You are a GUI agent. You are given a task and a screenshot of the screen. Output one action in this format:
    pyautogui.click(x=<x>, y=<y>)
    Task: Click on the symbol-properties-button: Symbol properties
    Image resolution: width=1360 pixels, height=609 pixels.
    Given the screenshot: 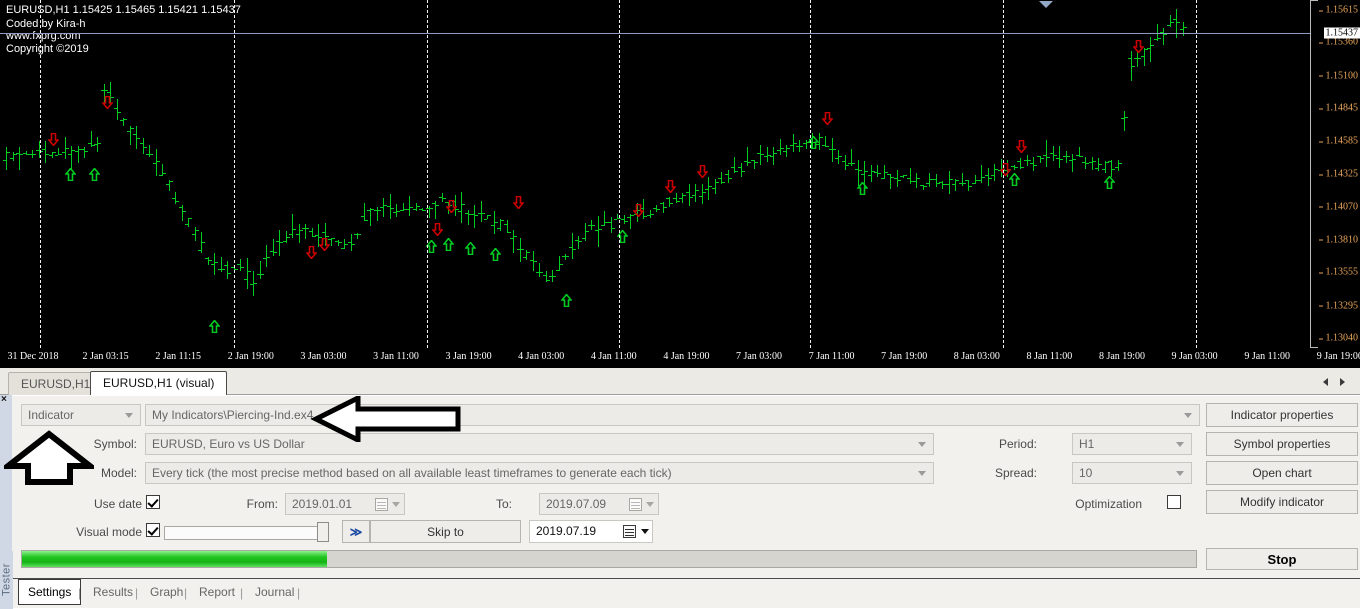 What is the action you would take?
    pyautogui.click(x=1282, y=444)
    